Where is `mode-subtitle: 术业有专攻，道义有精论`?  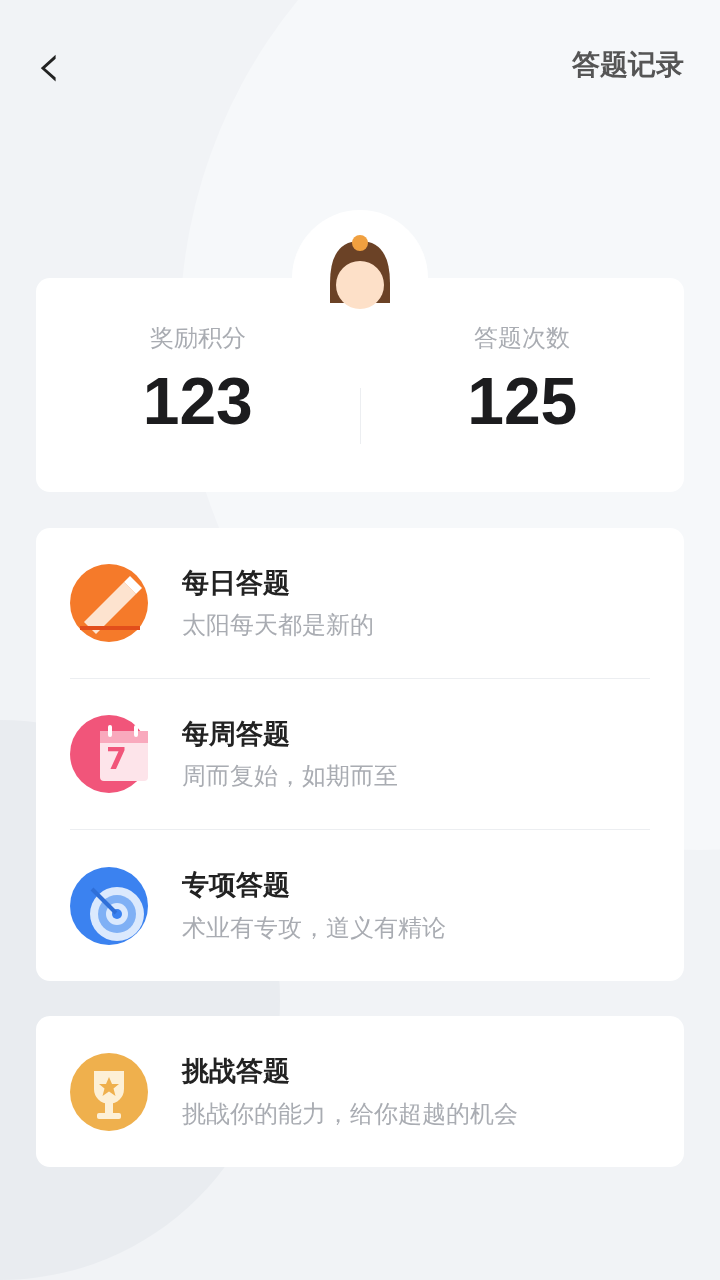 mode-subtitle: 术业有专攻，道义有精论 is located at coordinates (314, 928).